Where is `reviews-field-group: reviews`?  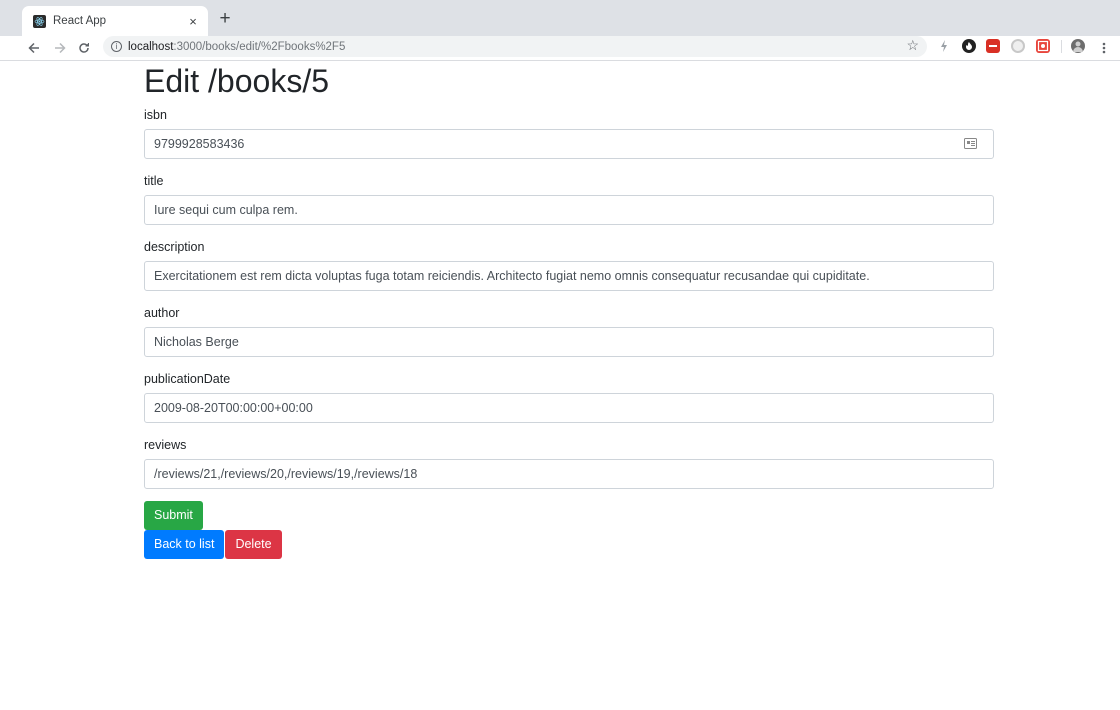
reviews-field-group: reviews is located at coordinates (569, 463).